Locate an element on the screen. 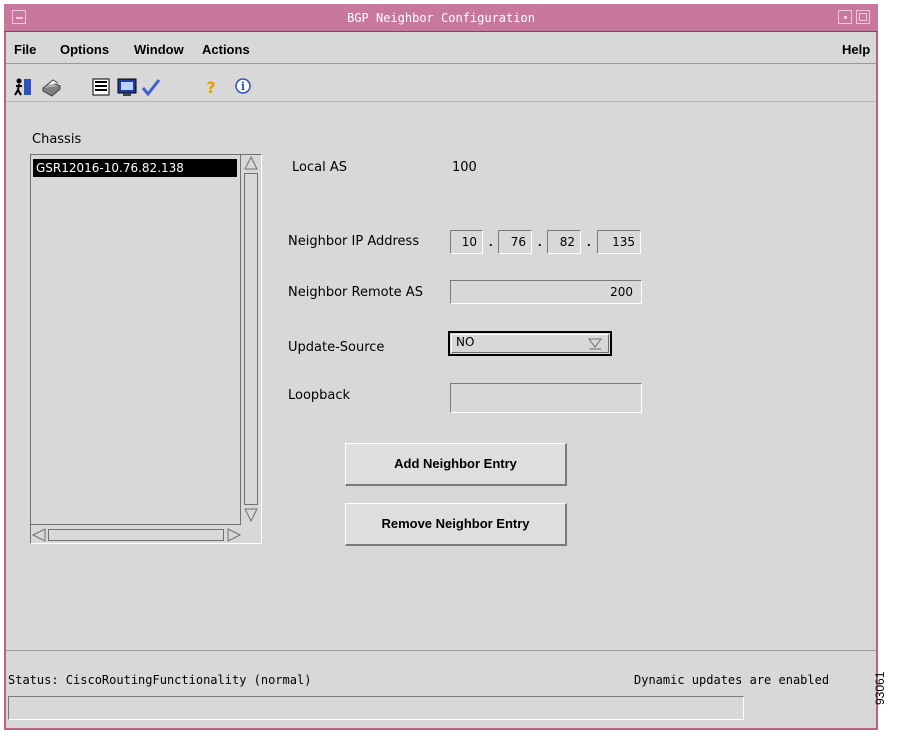 The height and width of the screenshot is (737, 901). toolbar: ? i is located at coordinates (441, 84).